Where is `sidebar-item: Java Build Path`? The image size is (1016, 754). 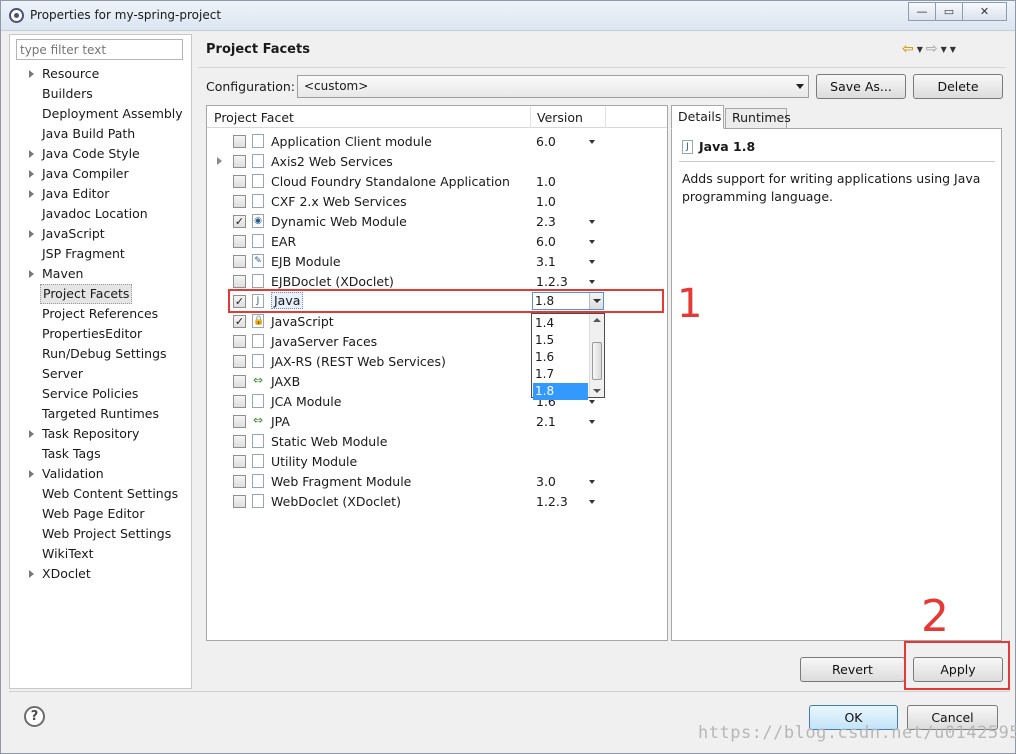 sidebar-item: Java Build Path is located at coordinates (88, 134).